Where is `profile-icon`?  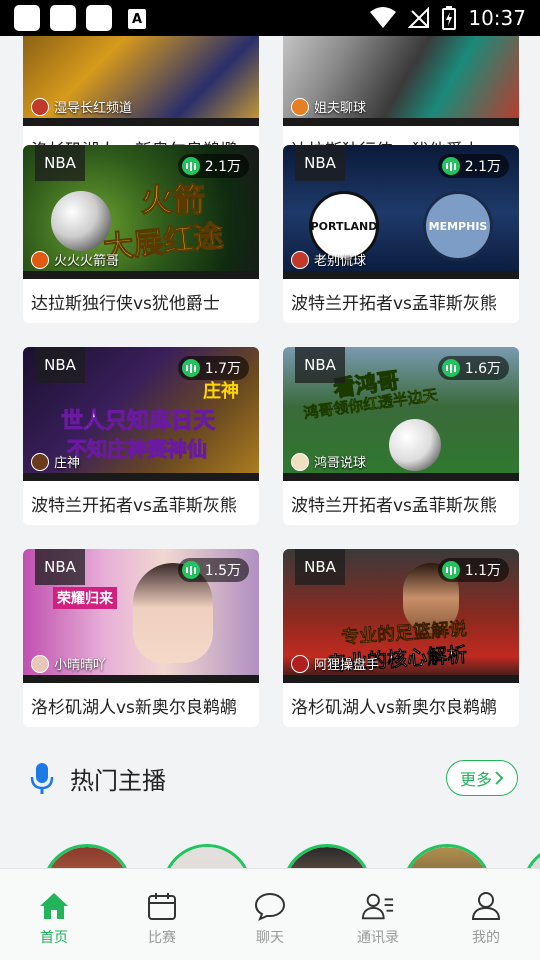 profile-icon is located at coordinates (486, 906).